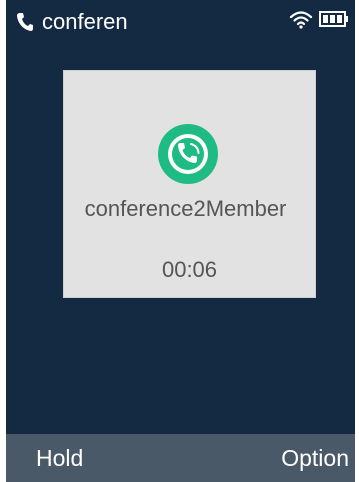  I want to click on hold-button: Hold, so click(59, 458).